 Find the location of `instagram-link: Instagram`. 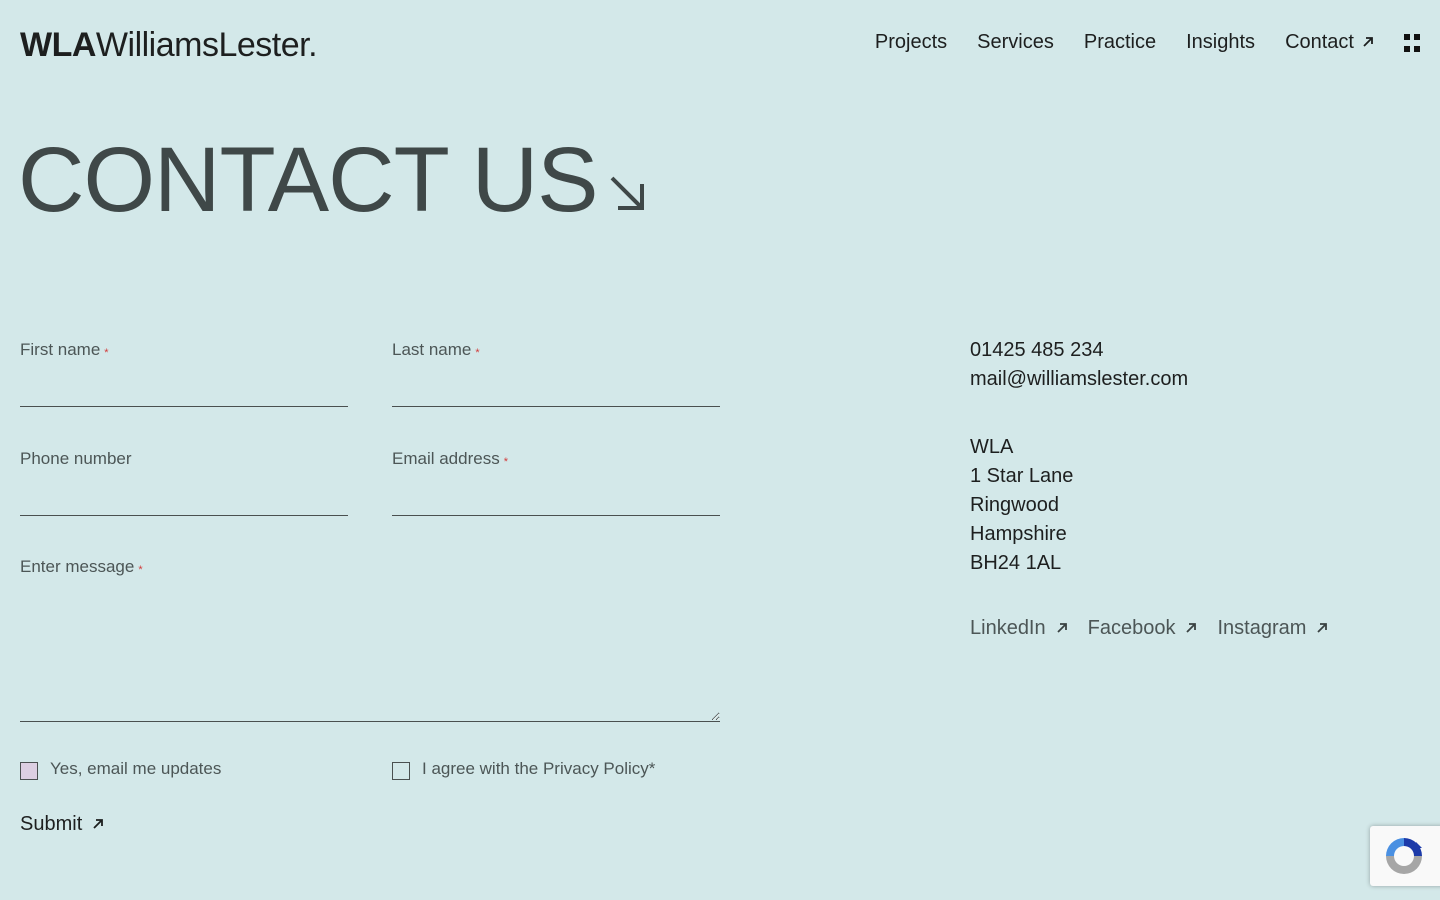

instagram-link: Instagram is located at coordinates (1272, 628).